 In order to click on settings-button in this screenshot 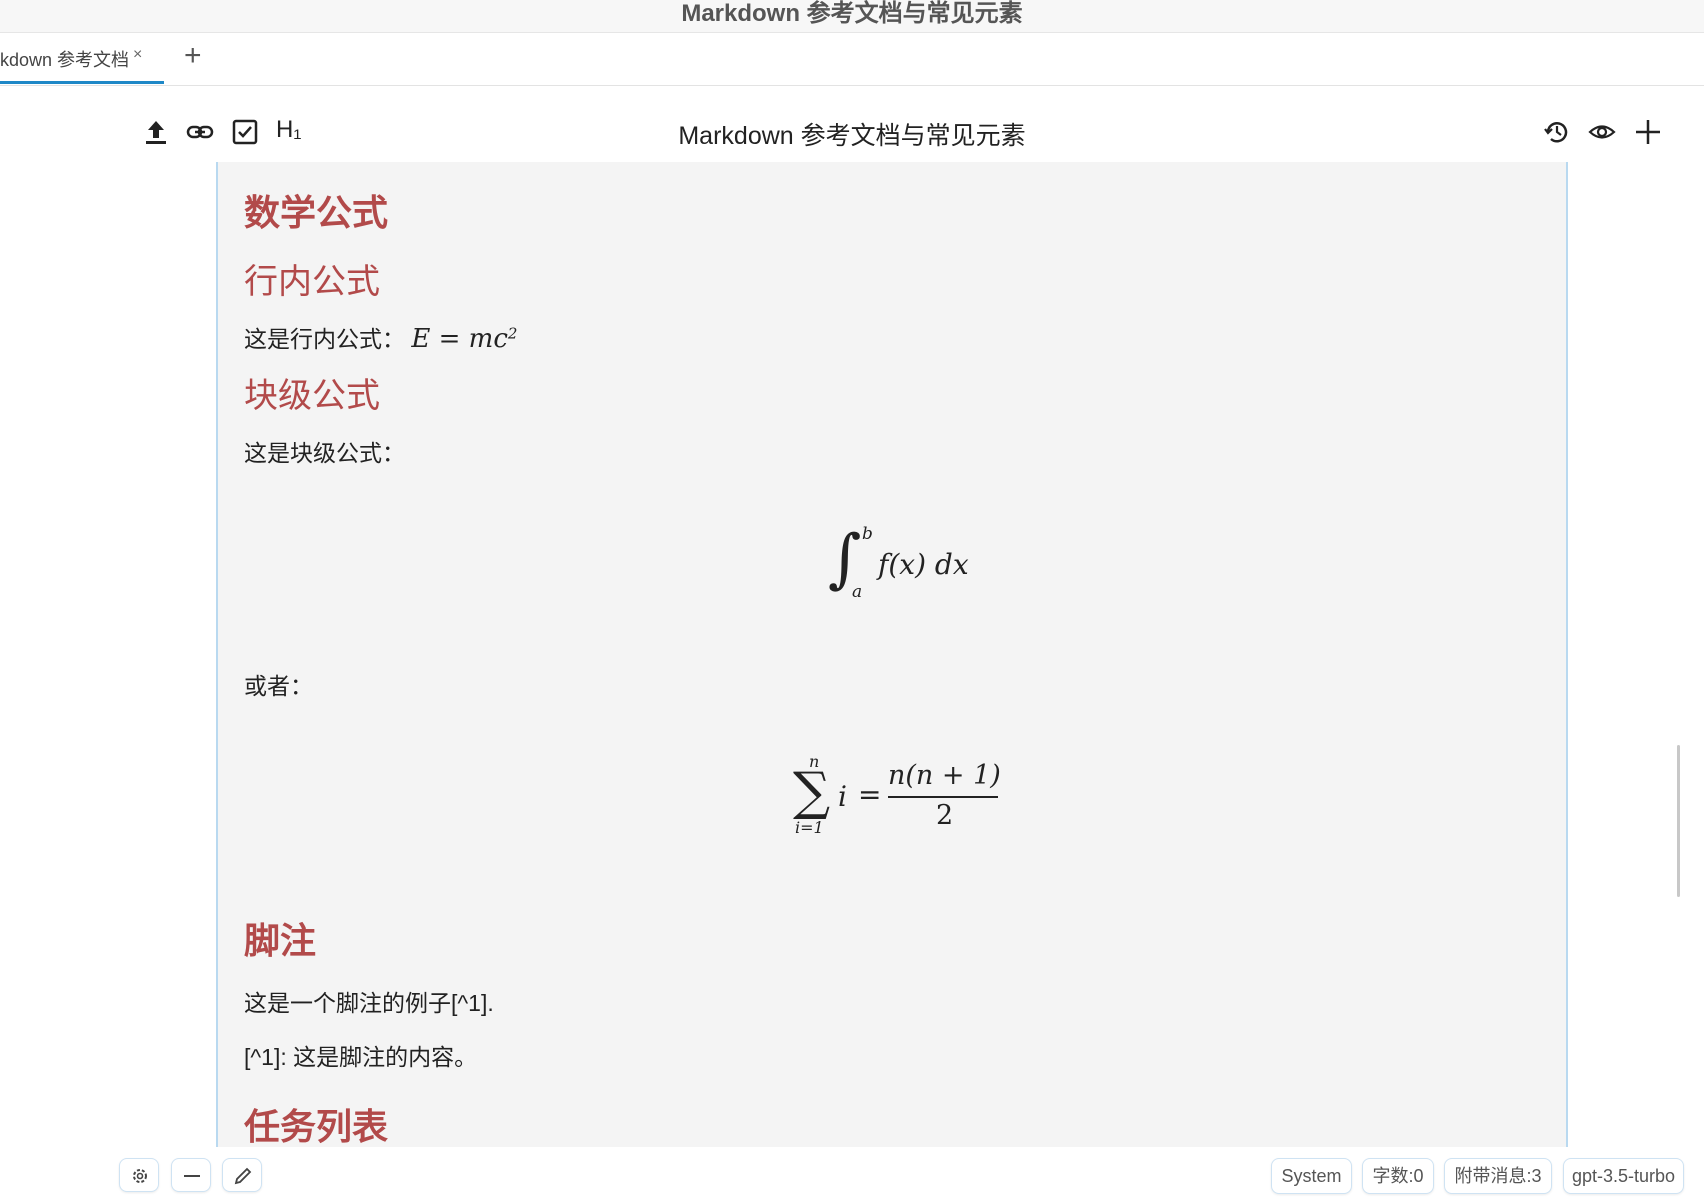, I will do `click(139, 1175)`.